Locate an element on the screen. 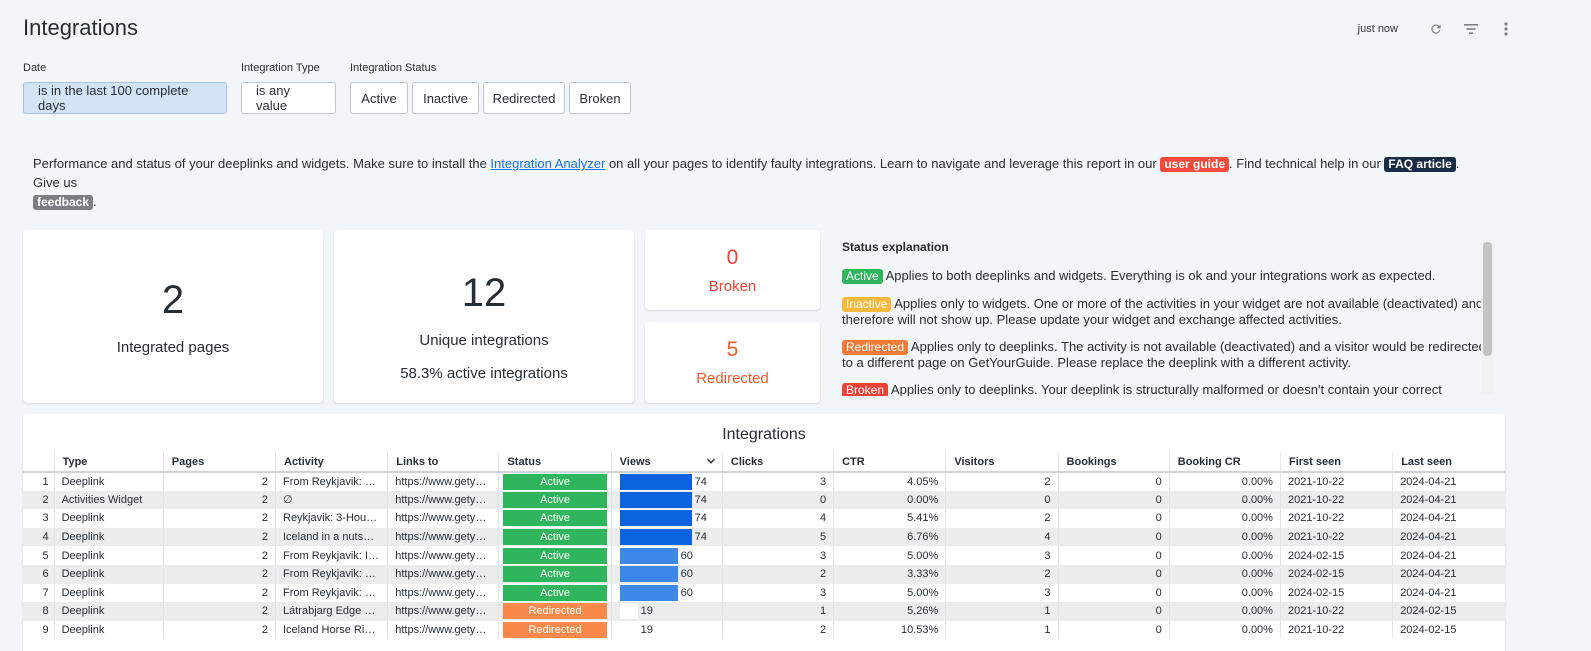 The image size is (1591, 651). column-header-views: Views is located at coordinates (666, 462).